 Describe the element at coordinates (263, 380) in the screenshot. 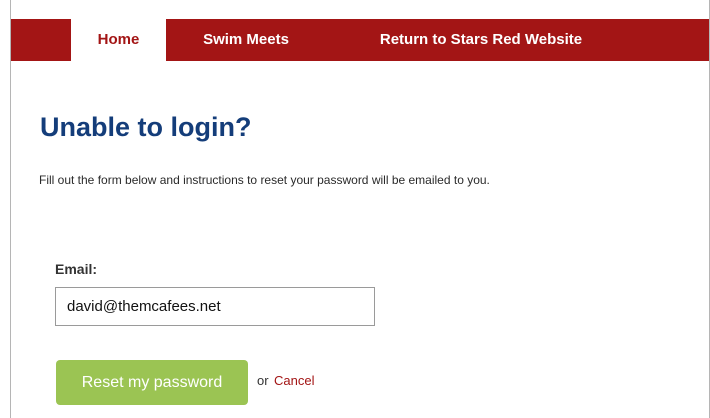

I see `or-text: or` at that location.